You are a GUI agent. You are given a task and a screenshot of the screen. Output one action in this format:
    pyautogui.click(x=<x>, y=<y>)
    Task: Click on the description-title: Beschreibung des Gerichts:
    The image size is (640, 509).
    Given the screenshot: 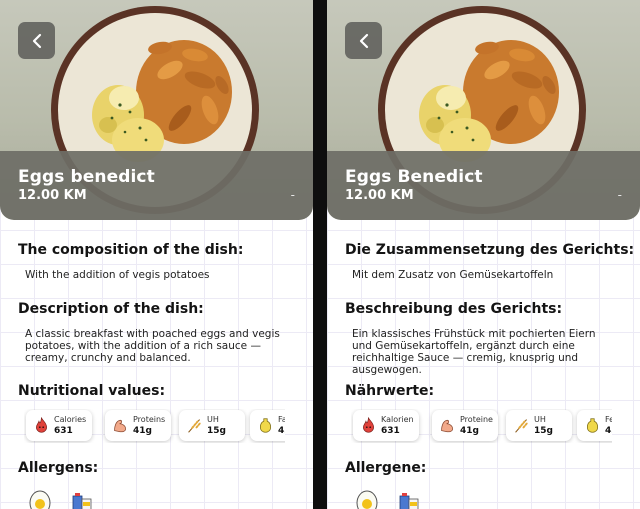 What is the action you would take?
    pyautogui.click(x=454, y=309)
    